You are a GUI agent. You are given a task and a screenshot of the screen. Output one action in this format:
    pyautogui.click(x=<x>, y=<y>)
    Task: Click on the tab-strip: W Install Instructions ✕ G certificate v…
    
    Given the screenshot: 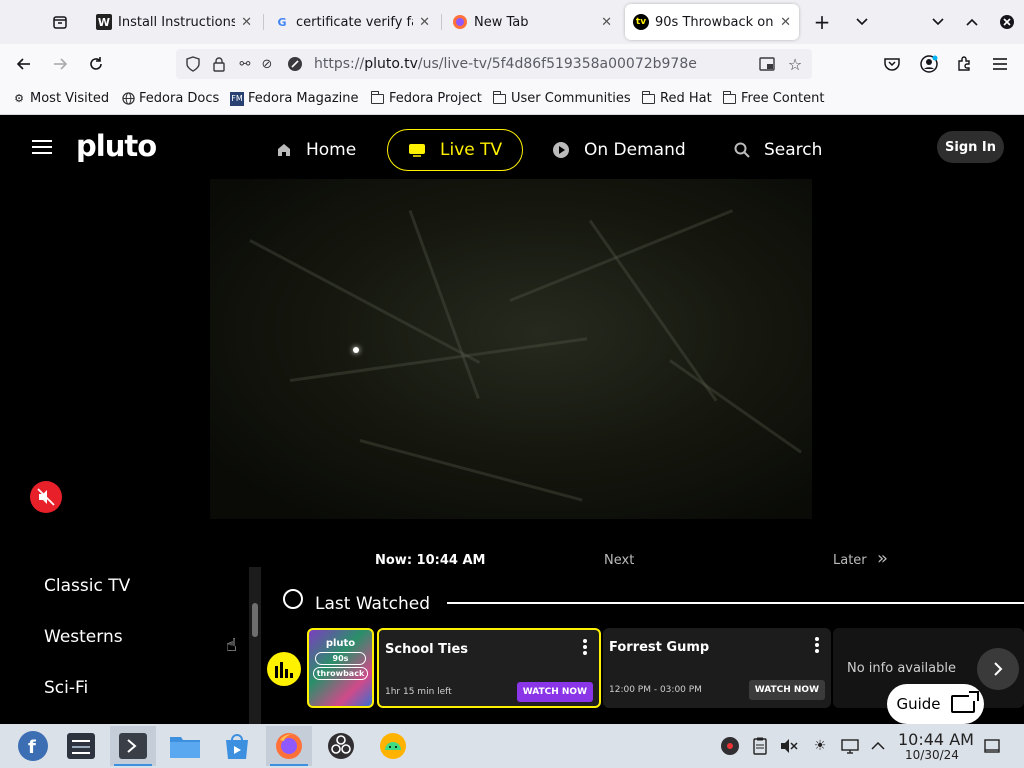 What is the action you would take?
    pyautogui.click(x=512, y=22)
    